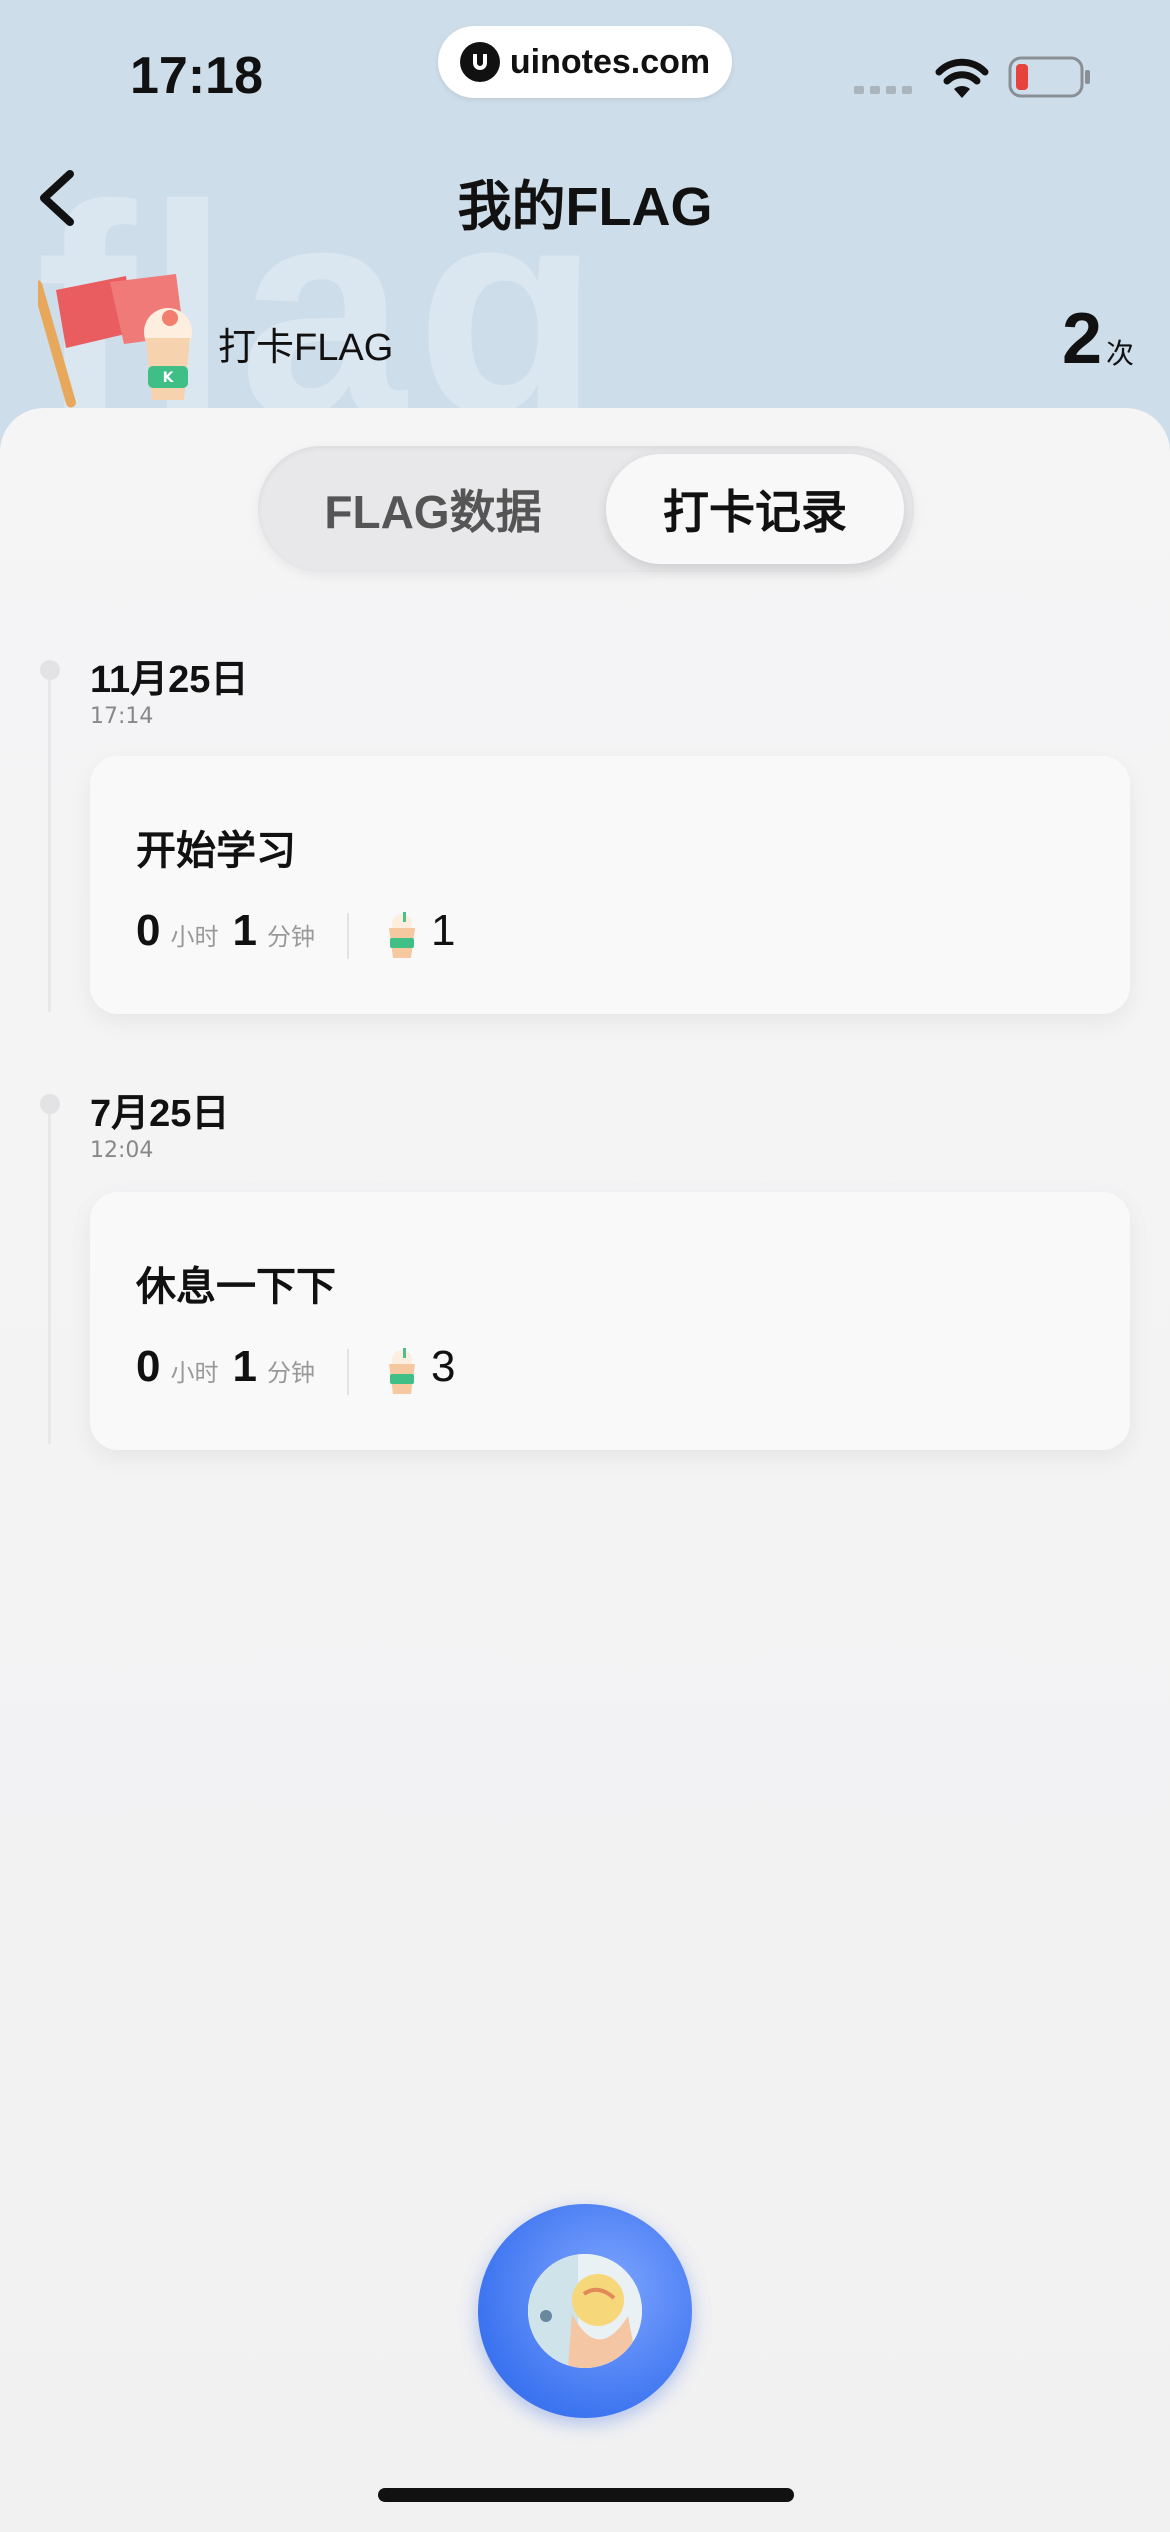 Image resolution: width=1170 pixels, height=2532 pixels. I want to click on album-cover-avatar, so click(585, 2311).